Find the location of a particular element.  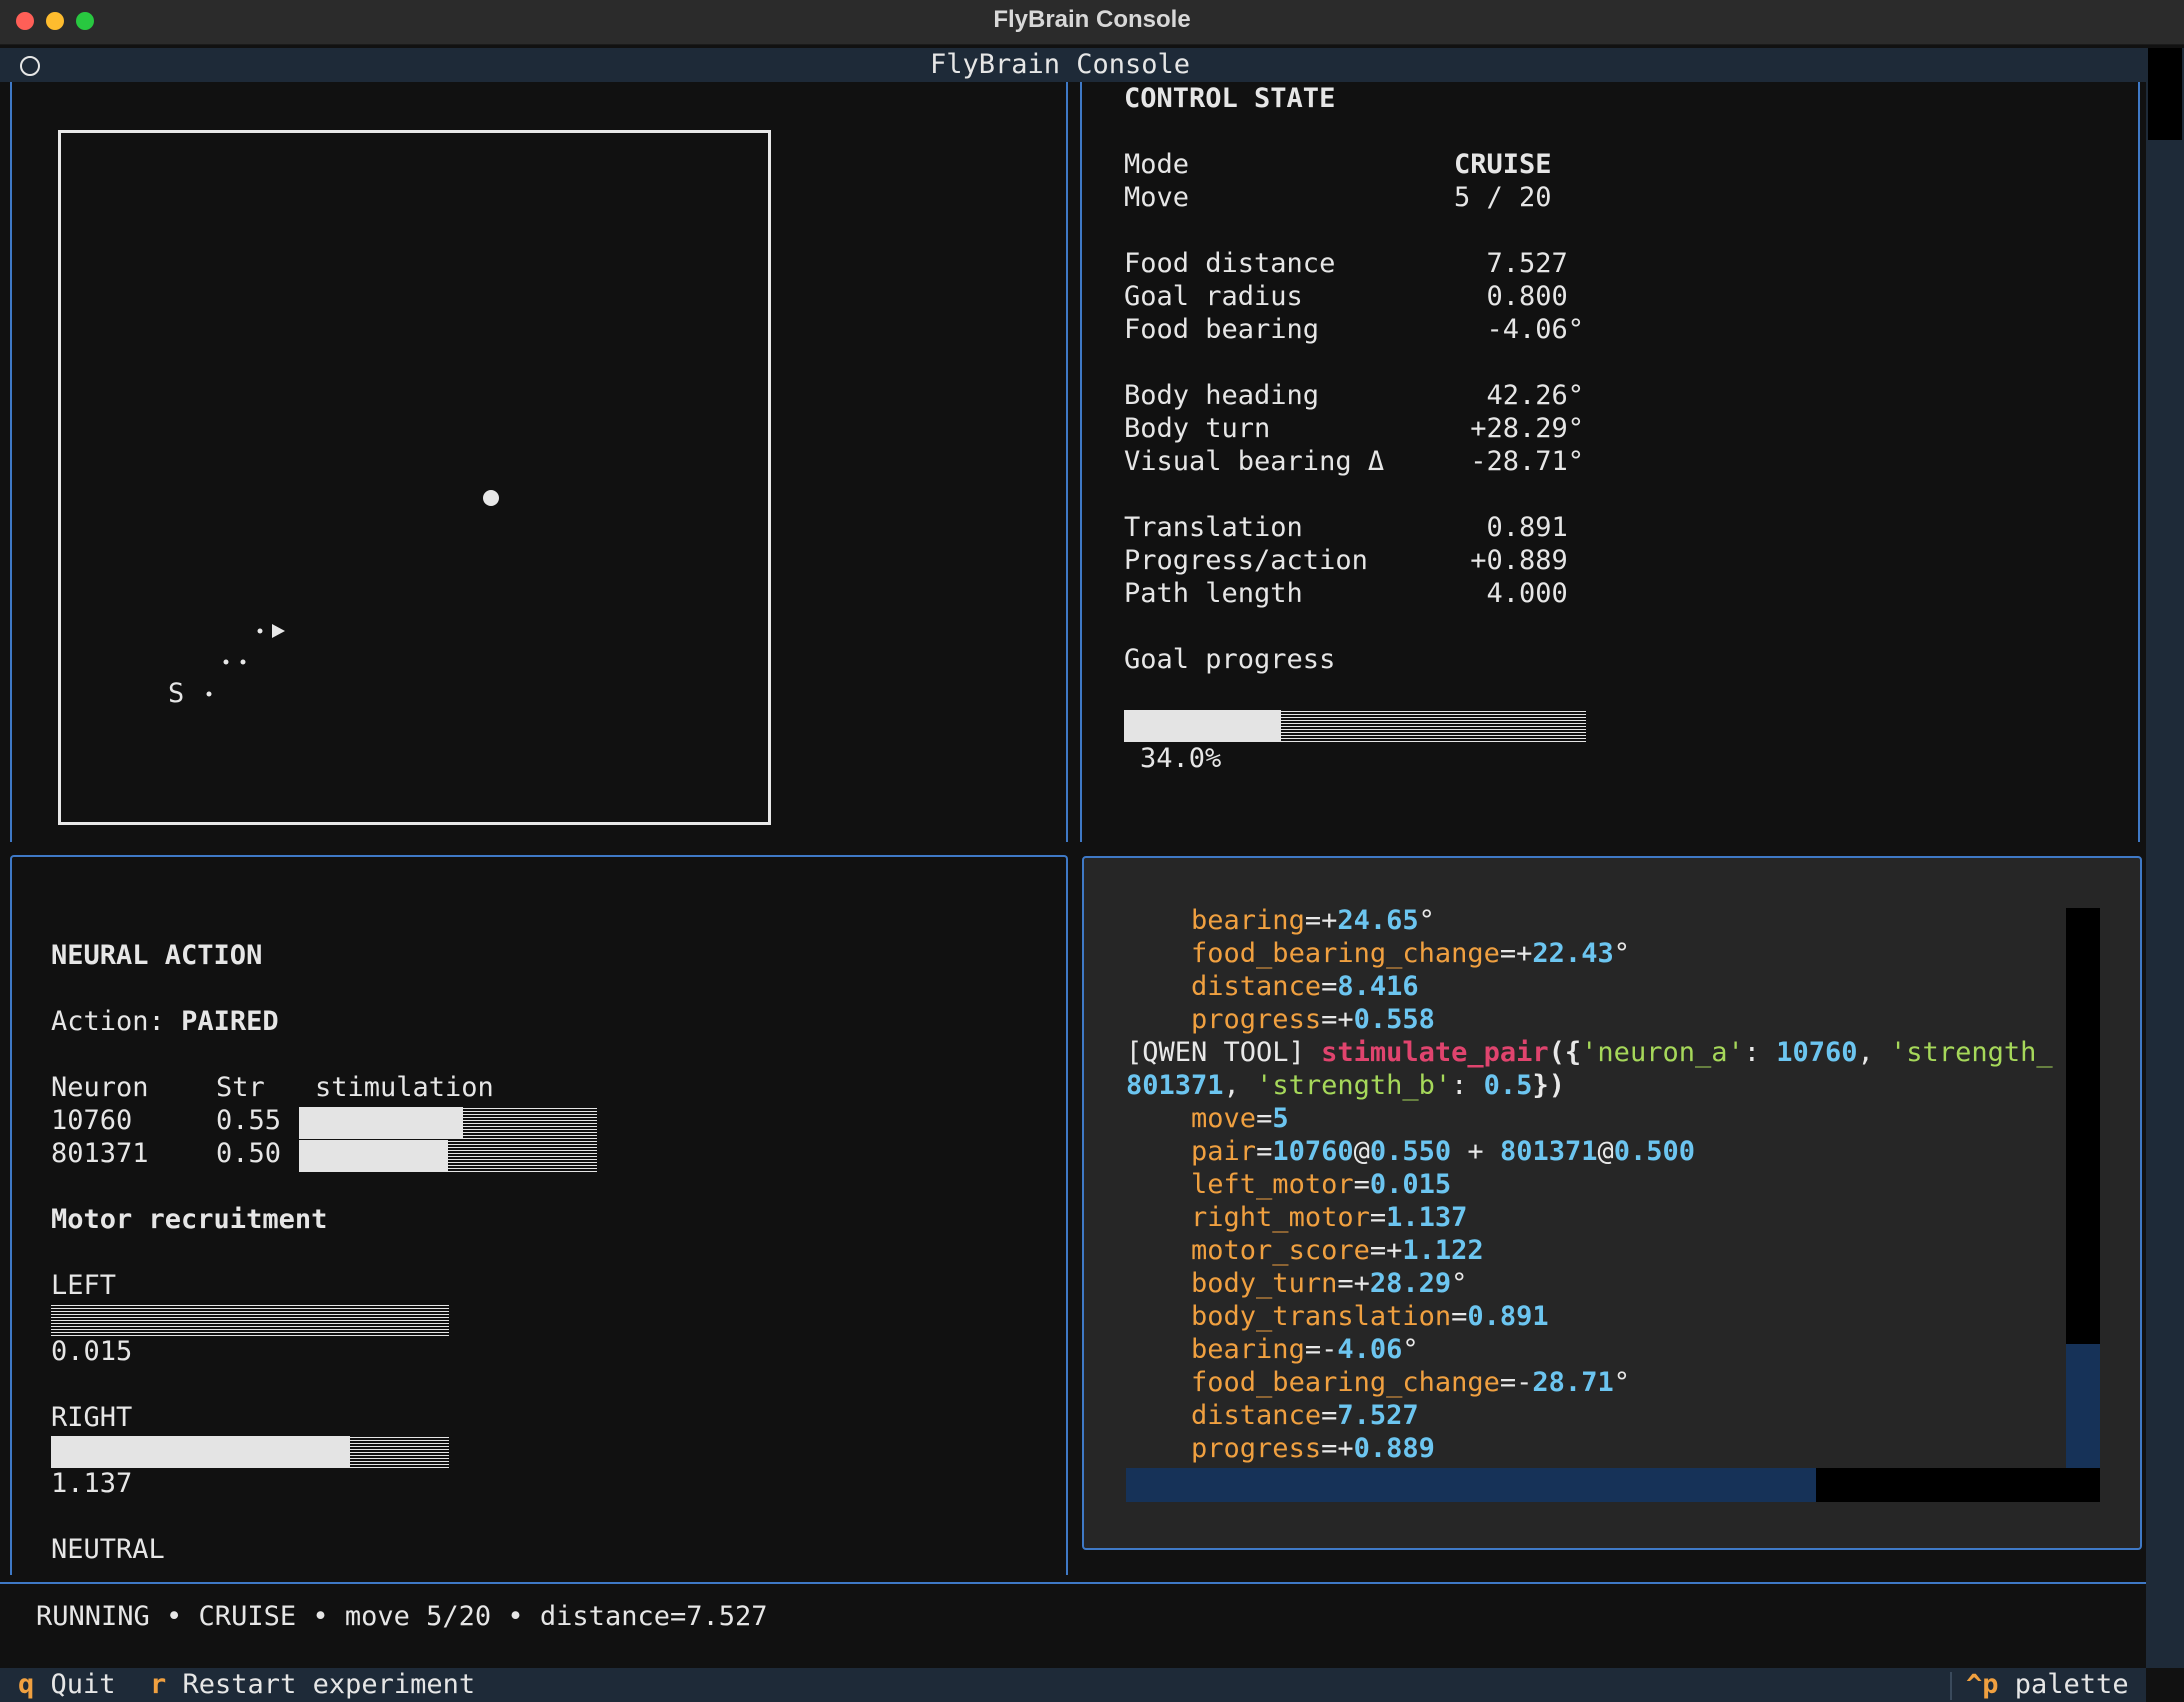

log-key: right_motor is located at coordinates (1280, 1217).